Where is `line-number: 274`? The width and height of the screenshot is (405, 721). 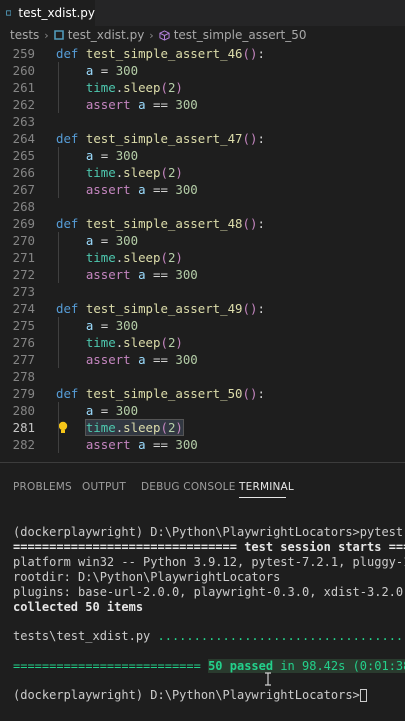
line-number: 274 is located at coordinates (17, 308).